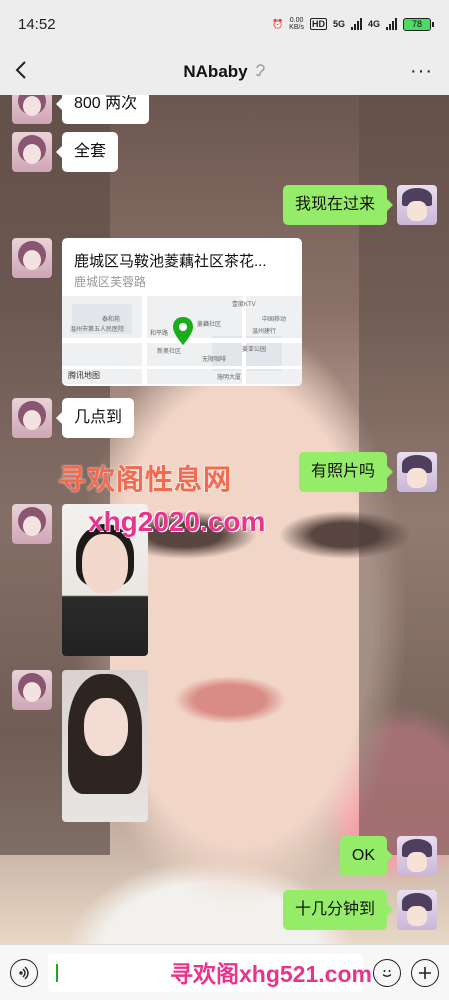 This screenshot has width=449, height=1000. I want to click on watermark-text: 寻欢阁xhg521.com, so click(271, 974).